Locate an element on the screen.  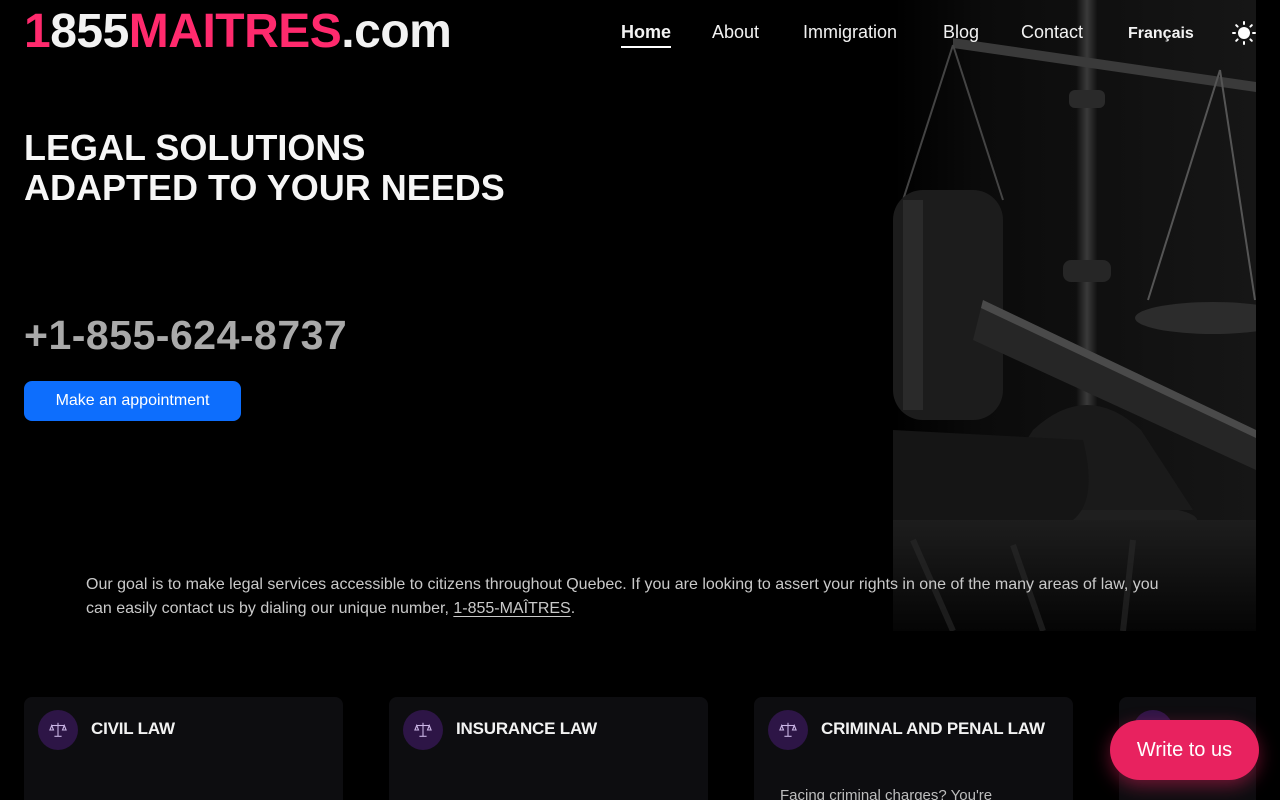
logo-digit-one: 1 is located at coordinates (37, 31).